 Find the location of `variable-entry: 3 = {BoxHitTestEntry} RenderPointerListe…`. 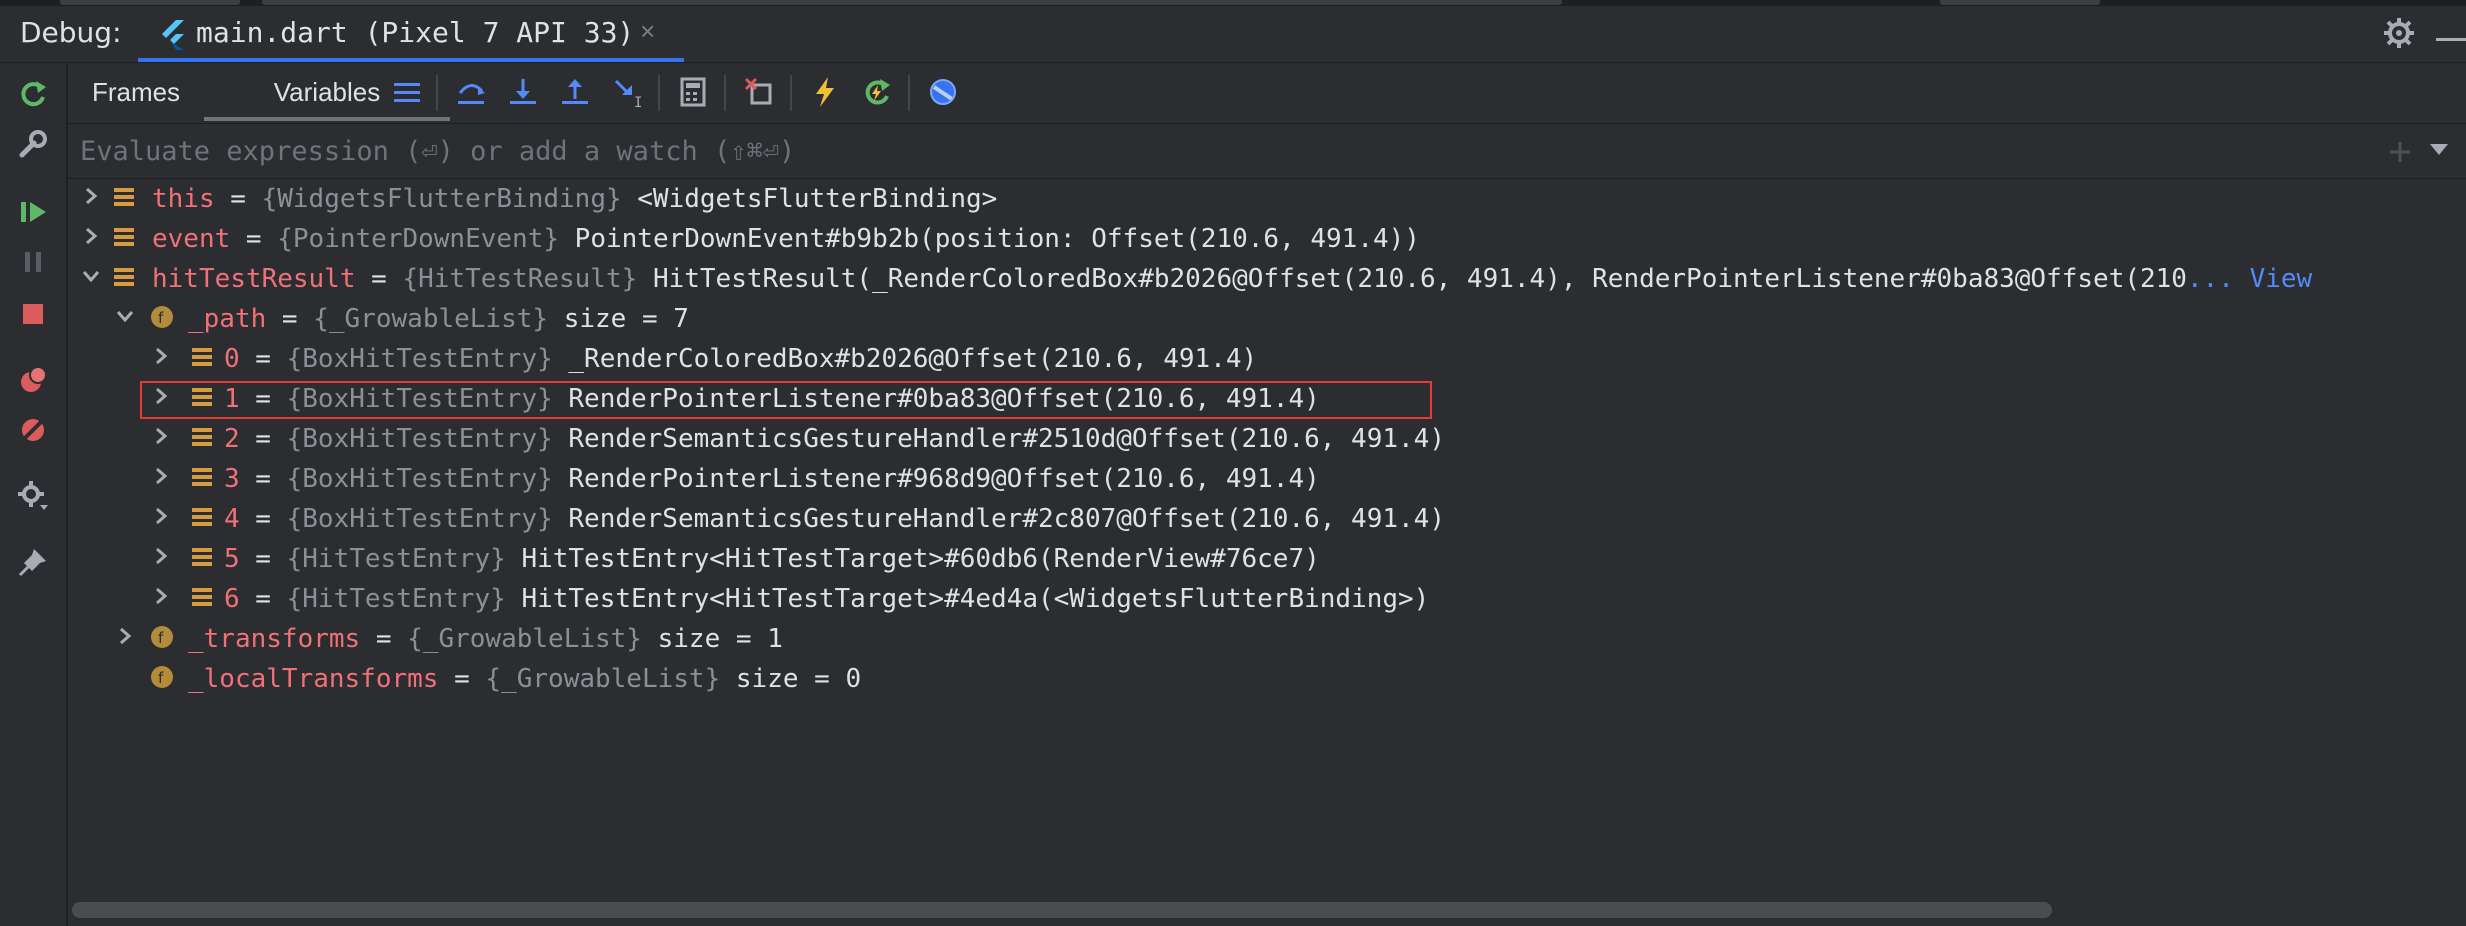

variable-entry: 3 = {BoxHitTestEntry} RenderPointerListe… is located at coordinates (772, 479).